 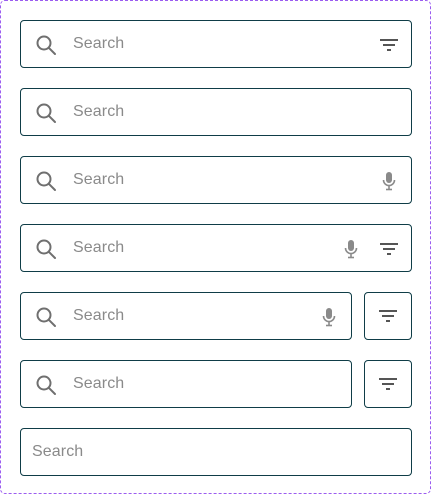 I want to click on search-bar-with-mic-and-filter-button: Search, so click(x=216, y=316).